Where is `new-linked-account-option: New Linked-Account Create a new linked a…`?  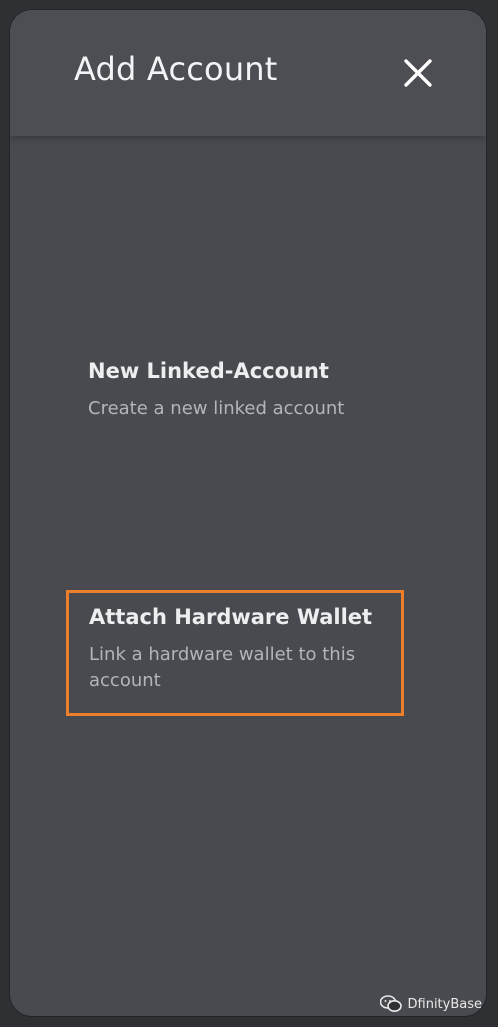 new-linked-account-option: New Linked-Account Create a new linked a… is located at coordinates (235, 390).